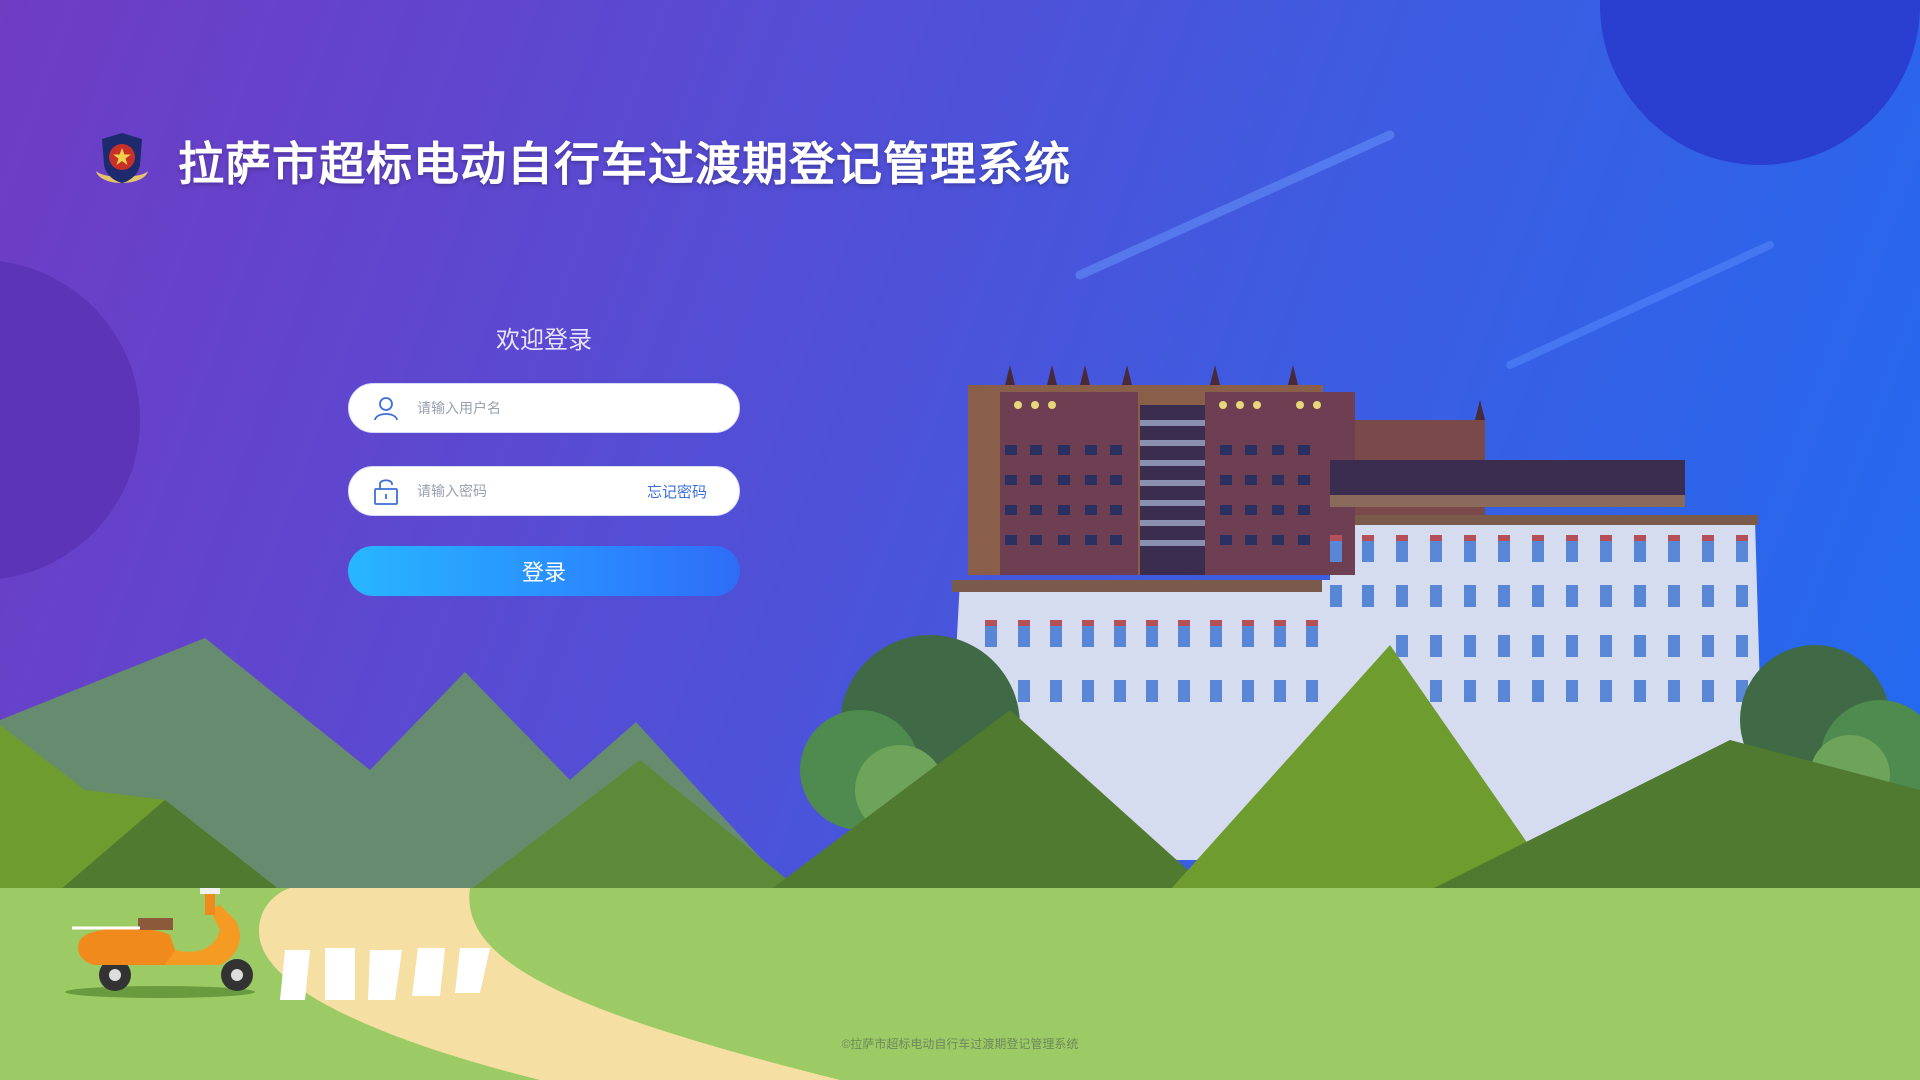 The width and height of the screenshot is (1920, 1080). I want to click on footer-copyright: ©拉萨市超标电动自行车过渡期登记管理系统, so click(960, 1044).